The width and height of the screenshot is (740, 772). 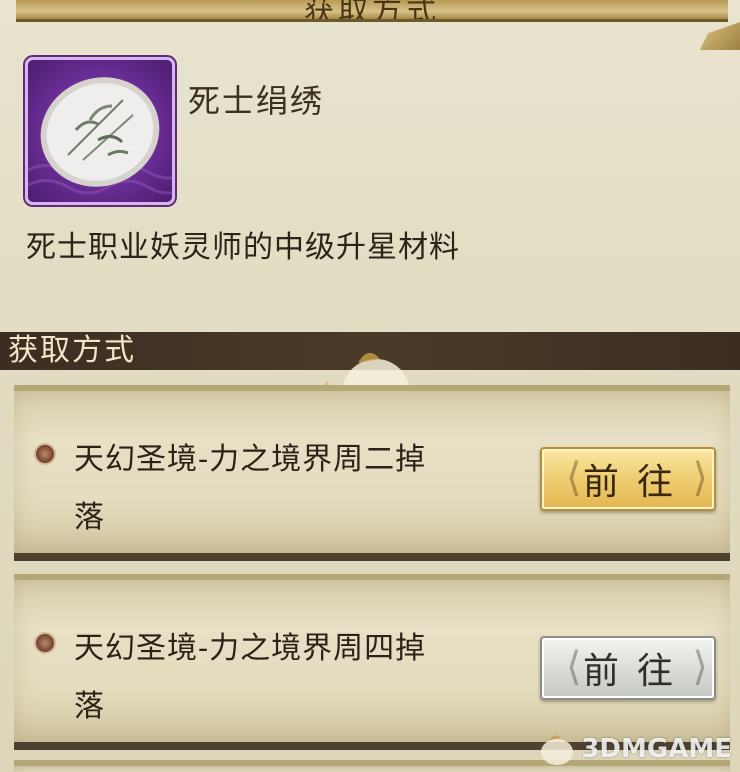 I want to click on go-button: ⟨ 前往 ⟩, so click(x=628, y=479).